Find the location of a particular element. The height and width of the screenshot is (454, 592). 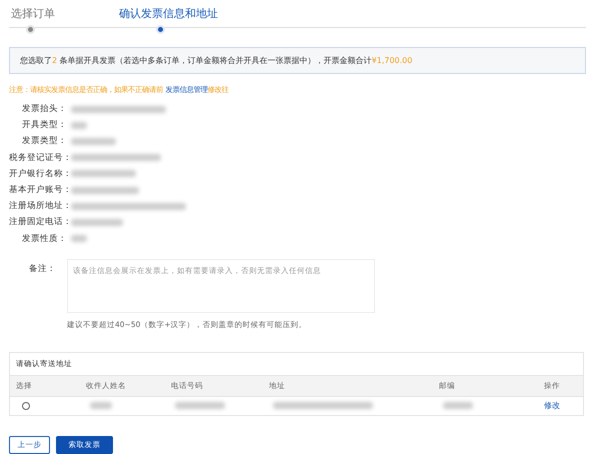

field-label: 注册固定电话： is located at coordinates (38, 222).